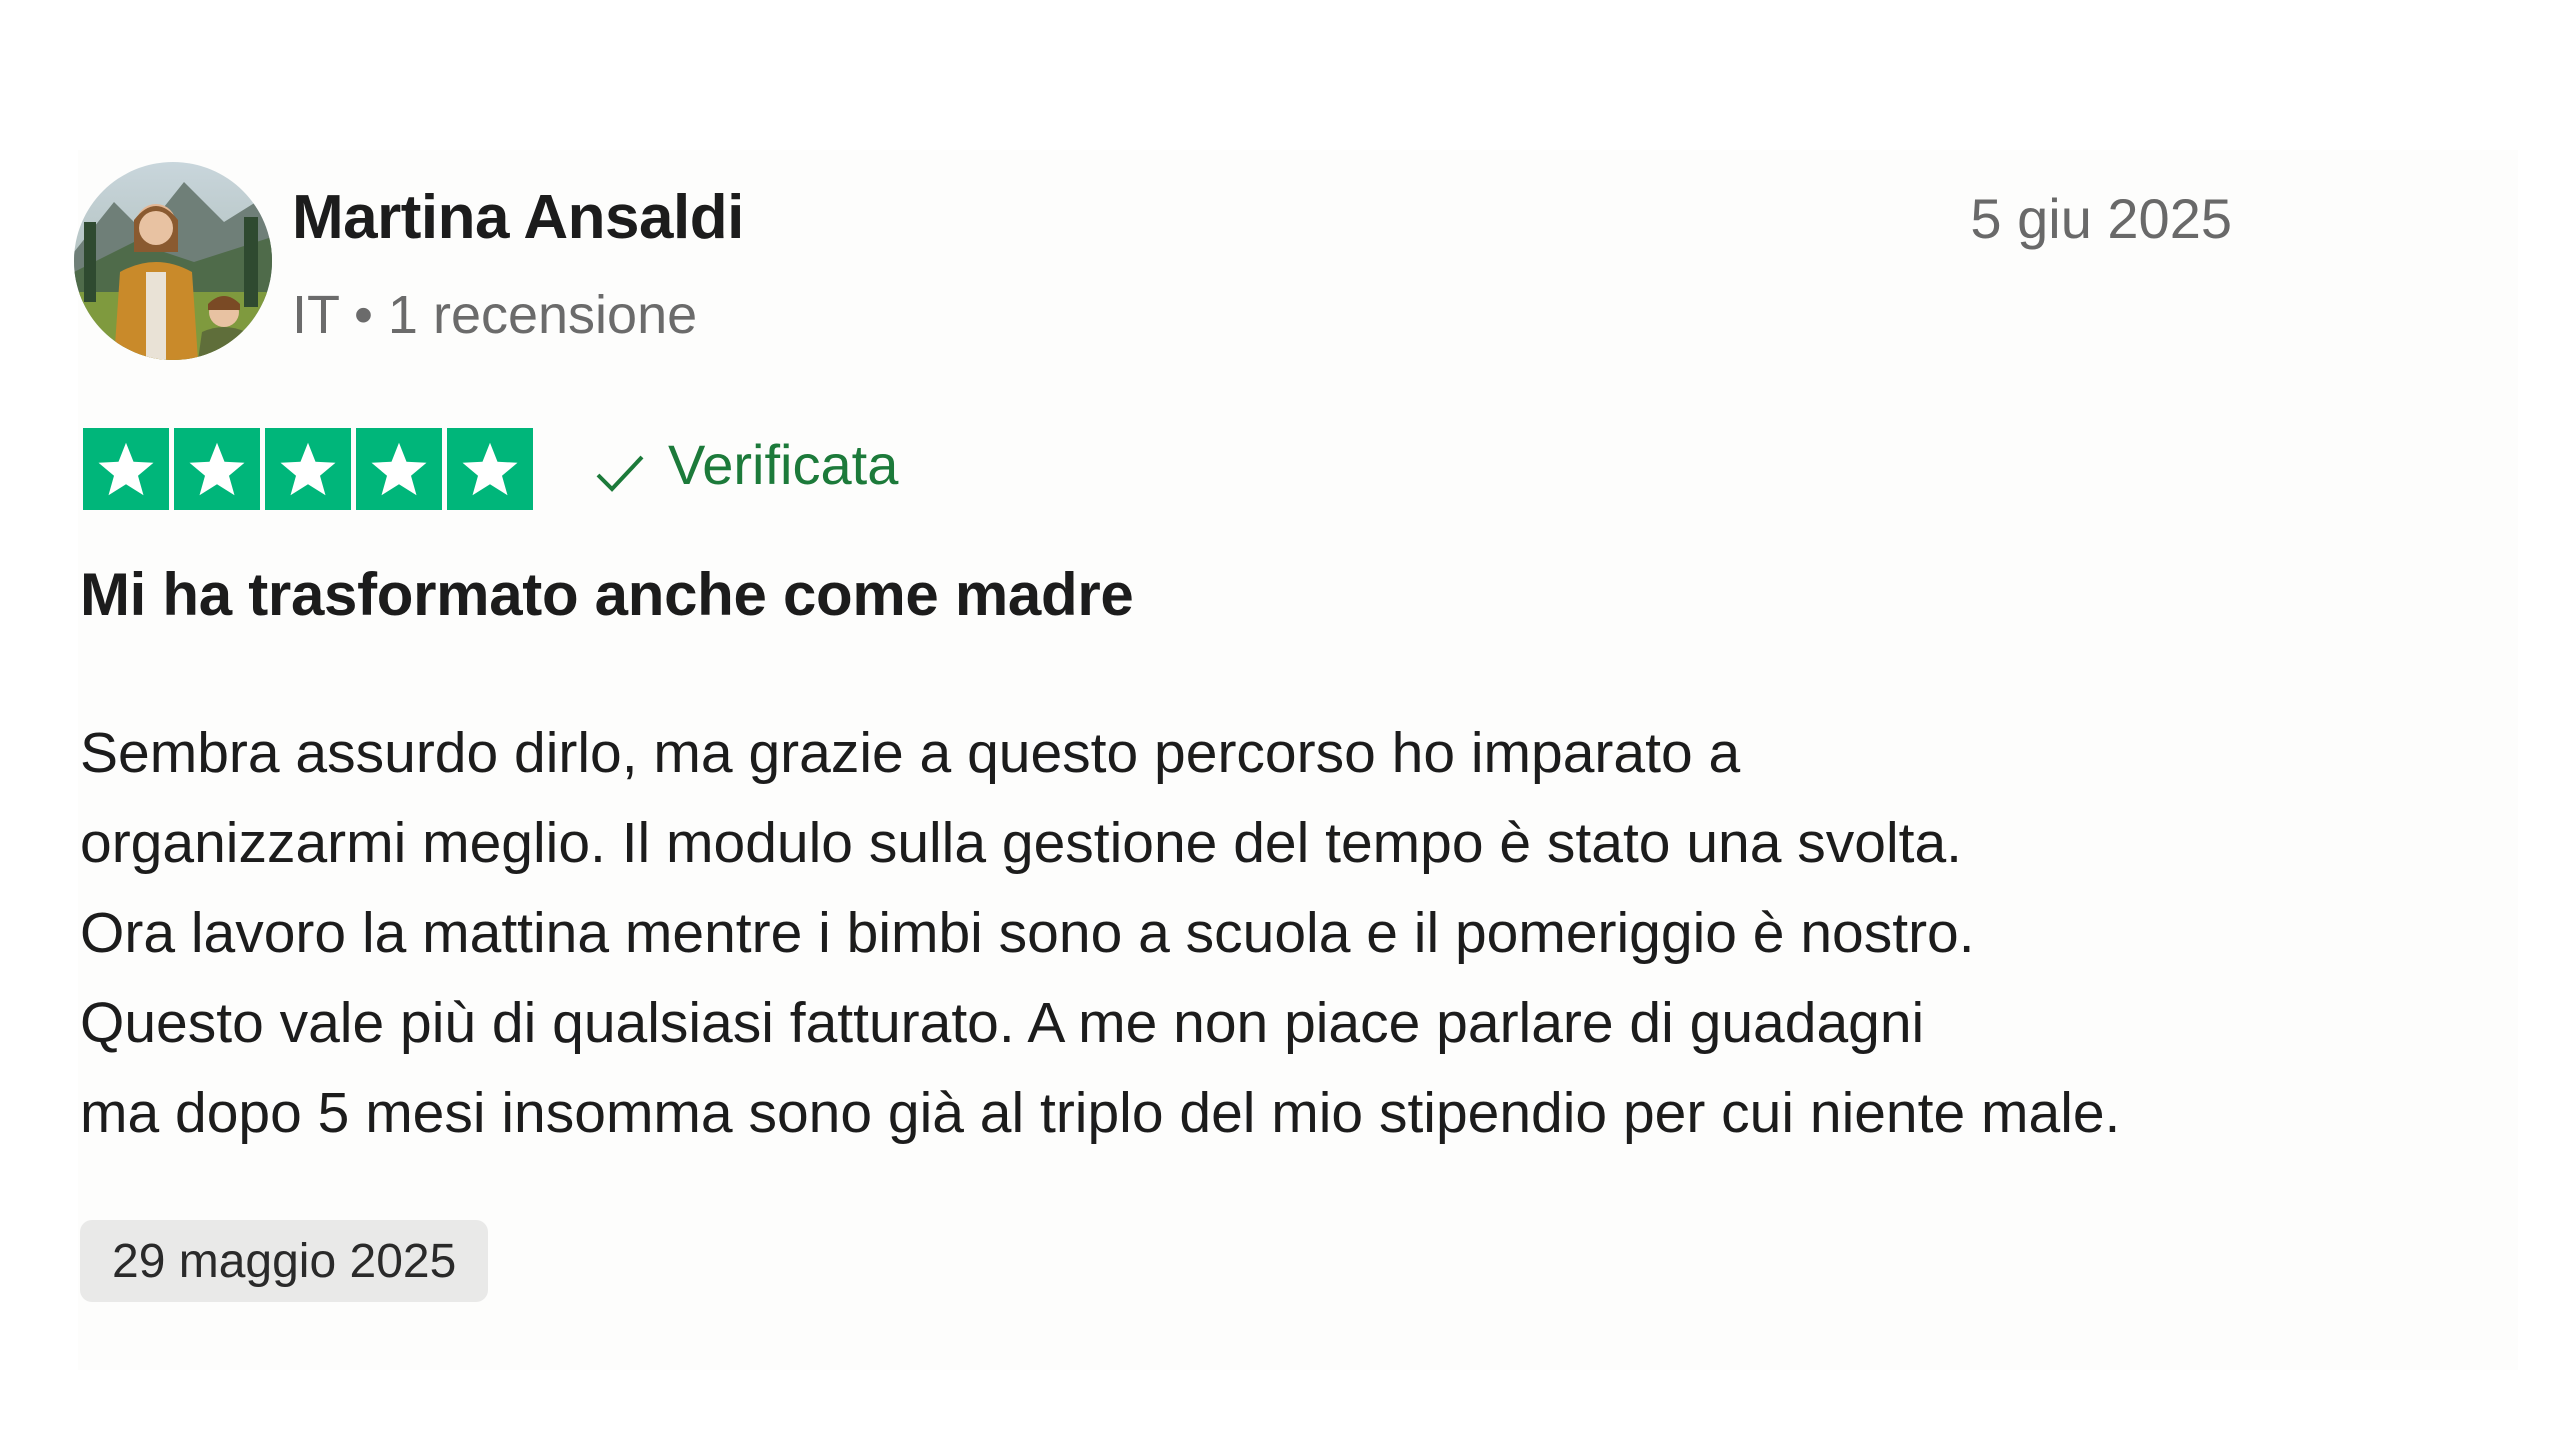 This screenshot has height=1440, width=2560. What do you see at coordinates (2101, 218) in the screenshot?
I see `review-date: 5 giu 2025` at bounding box center [2101, 218].